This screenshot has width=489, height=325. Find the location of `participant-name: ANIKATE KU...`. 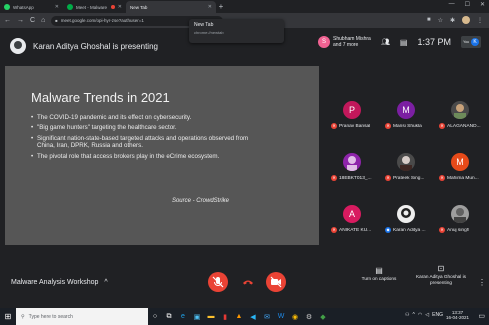

participant-name: ANIKATE KU... is located at coordinates (355, 230).